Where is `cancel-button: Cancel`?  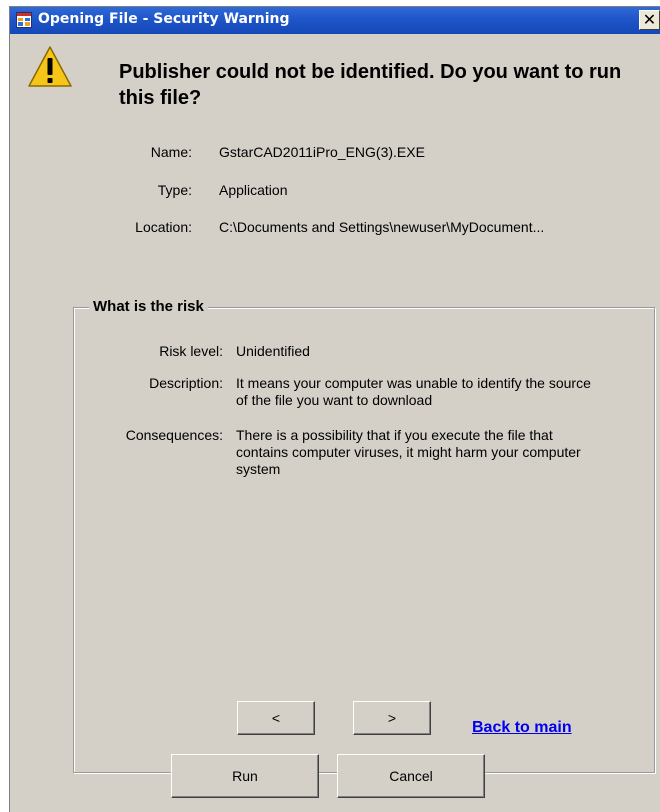 cancel-button: Cancel is located at coordinates (411, 776).